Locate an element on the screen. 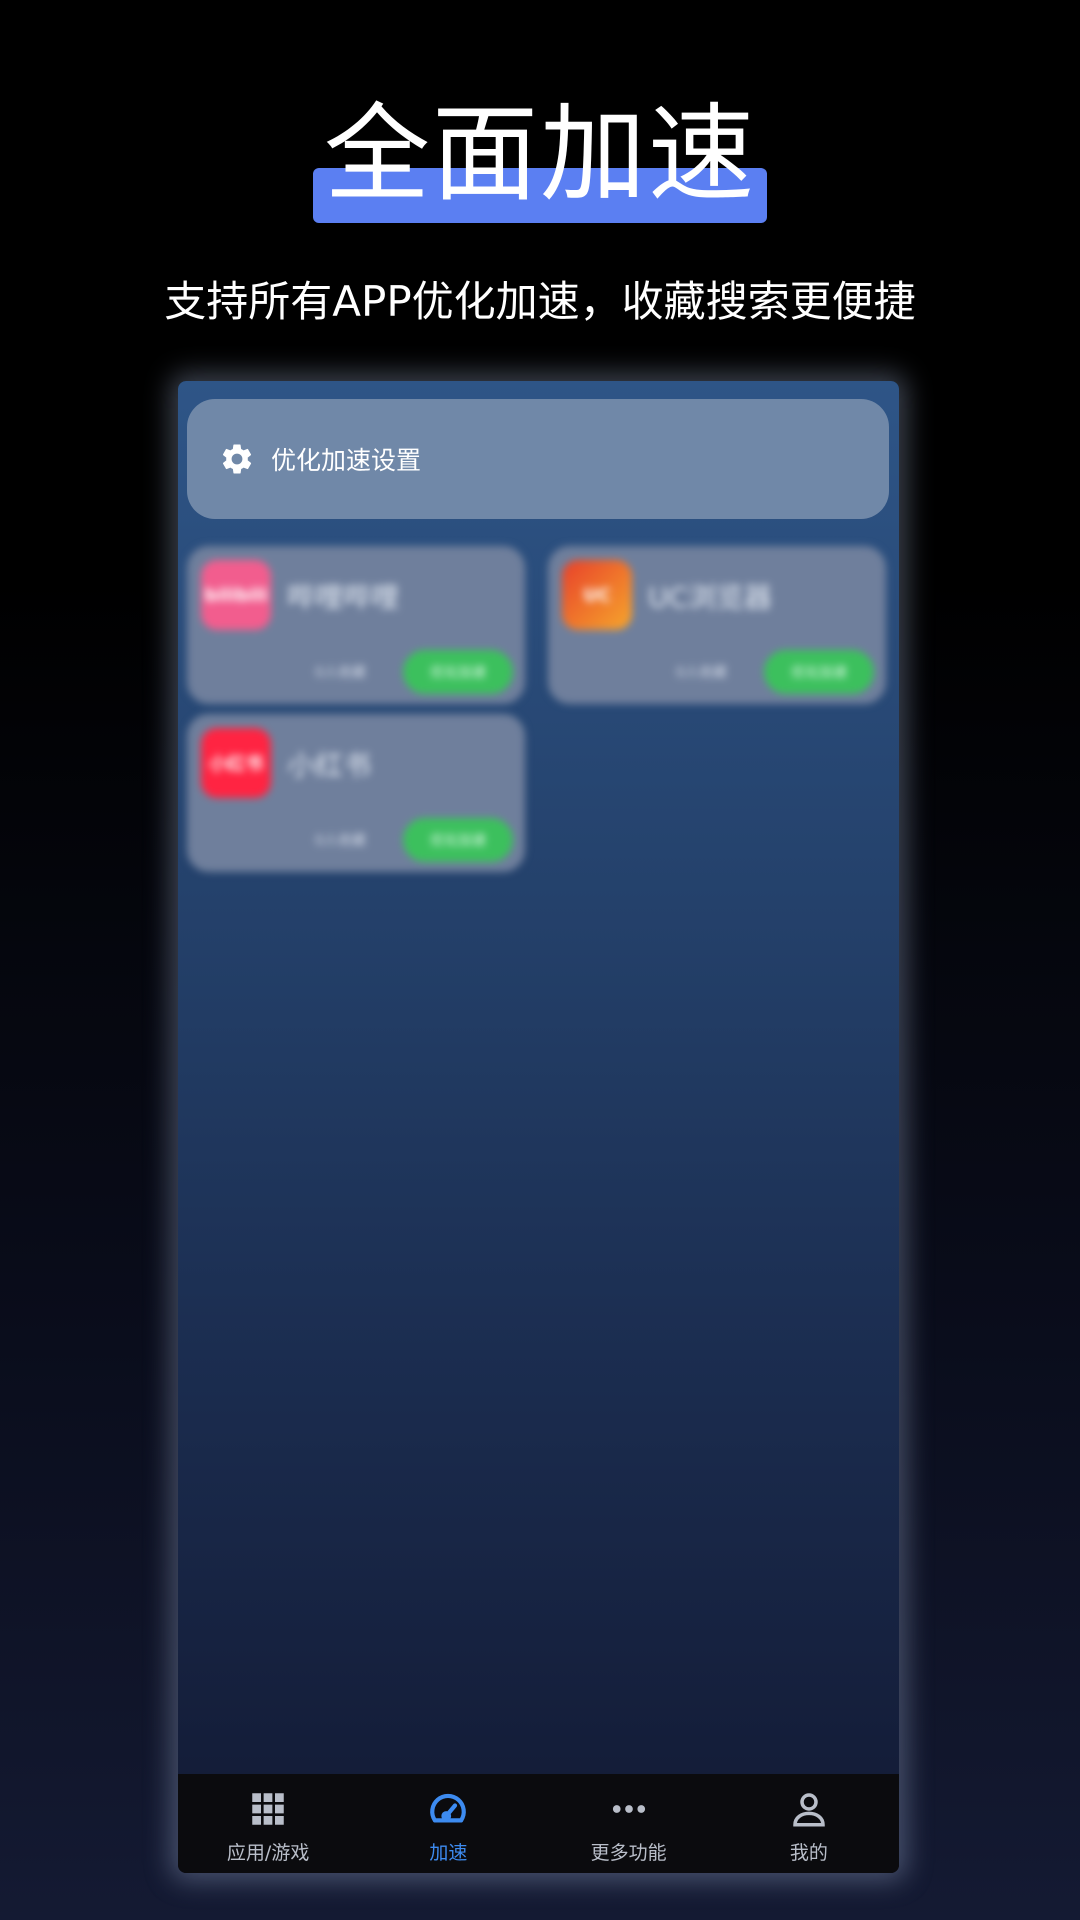 This screenshot has height=1920, width=1080. app-name: UC浏览器 is located at coordinates (710, 597).